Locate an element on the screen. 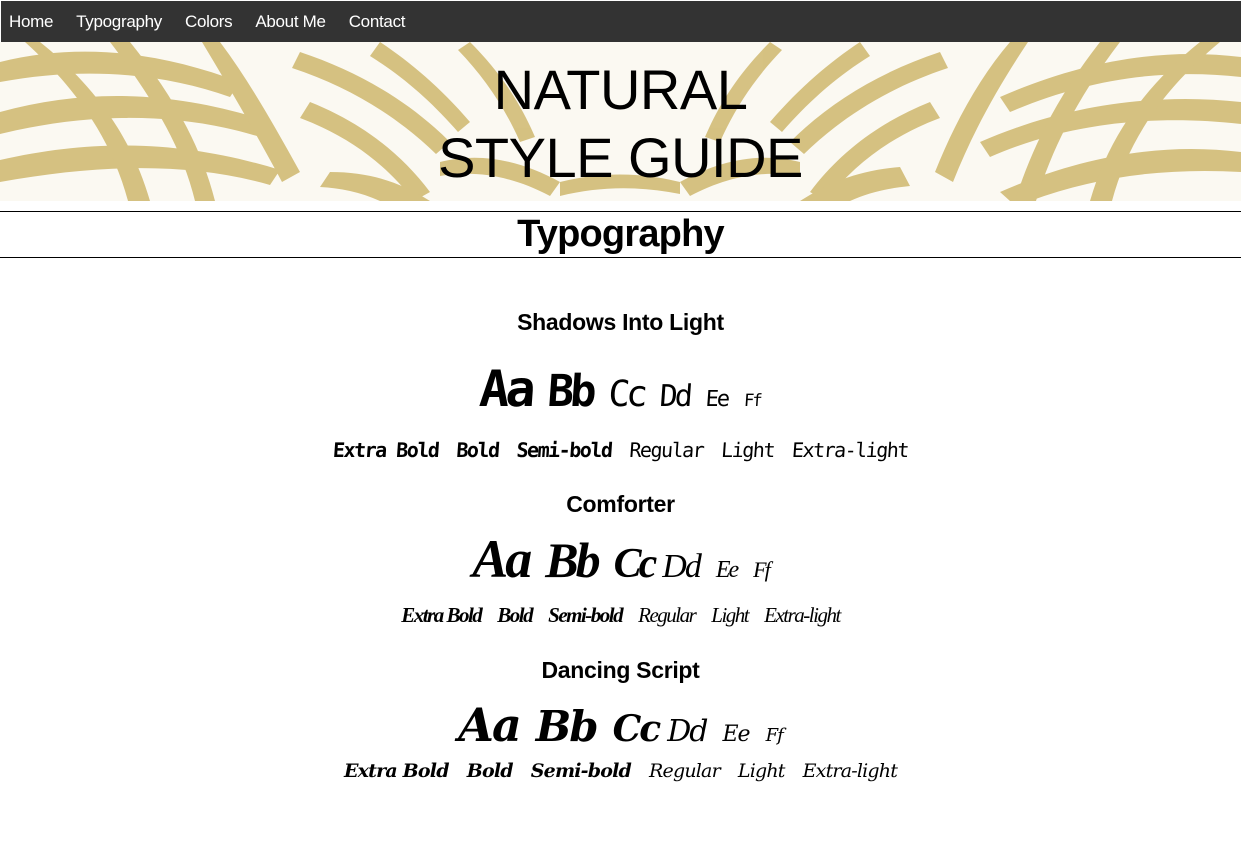 Image resolution: width=1241 pixels, height=841 pixels. nav-link-home: Home is located at coordinates (31, 22).